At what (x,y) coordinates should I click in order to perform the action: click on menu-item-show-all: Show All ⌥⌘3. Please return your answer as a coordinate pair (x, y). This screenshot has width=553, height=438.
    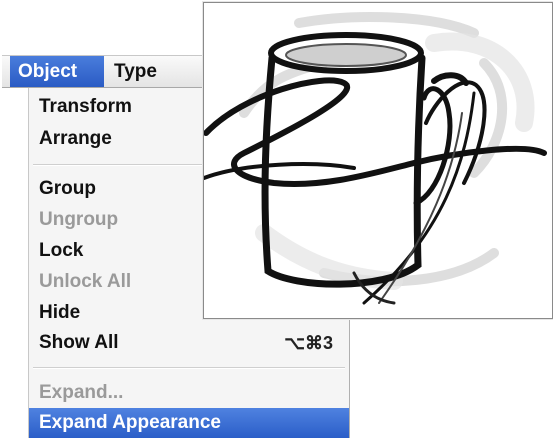
    Looking at the image, I should click on (189, 343).